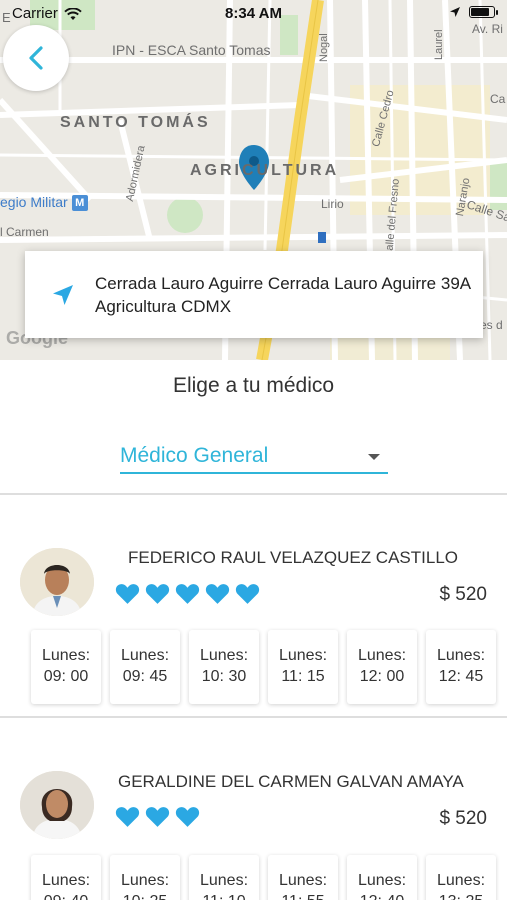 The width and height of the screenshot is (507, 900). I want to click on time-slot: Lunes: 09: 40, so click(66, 877).